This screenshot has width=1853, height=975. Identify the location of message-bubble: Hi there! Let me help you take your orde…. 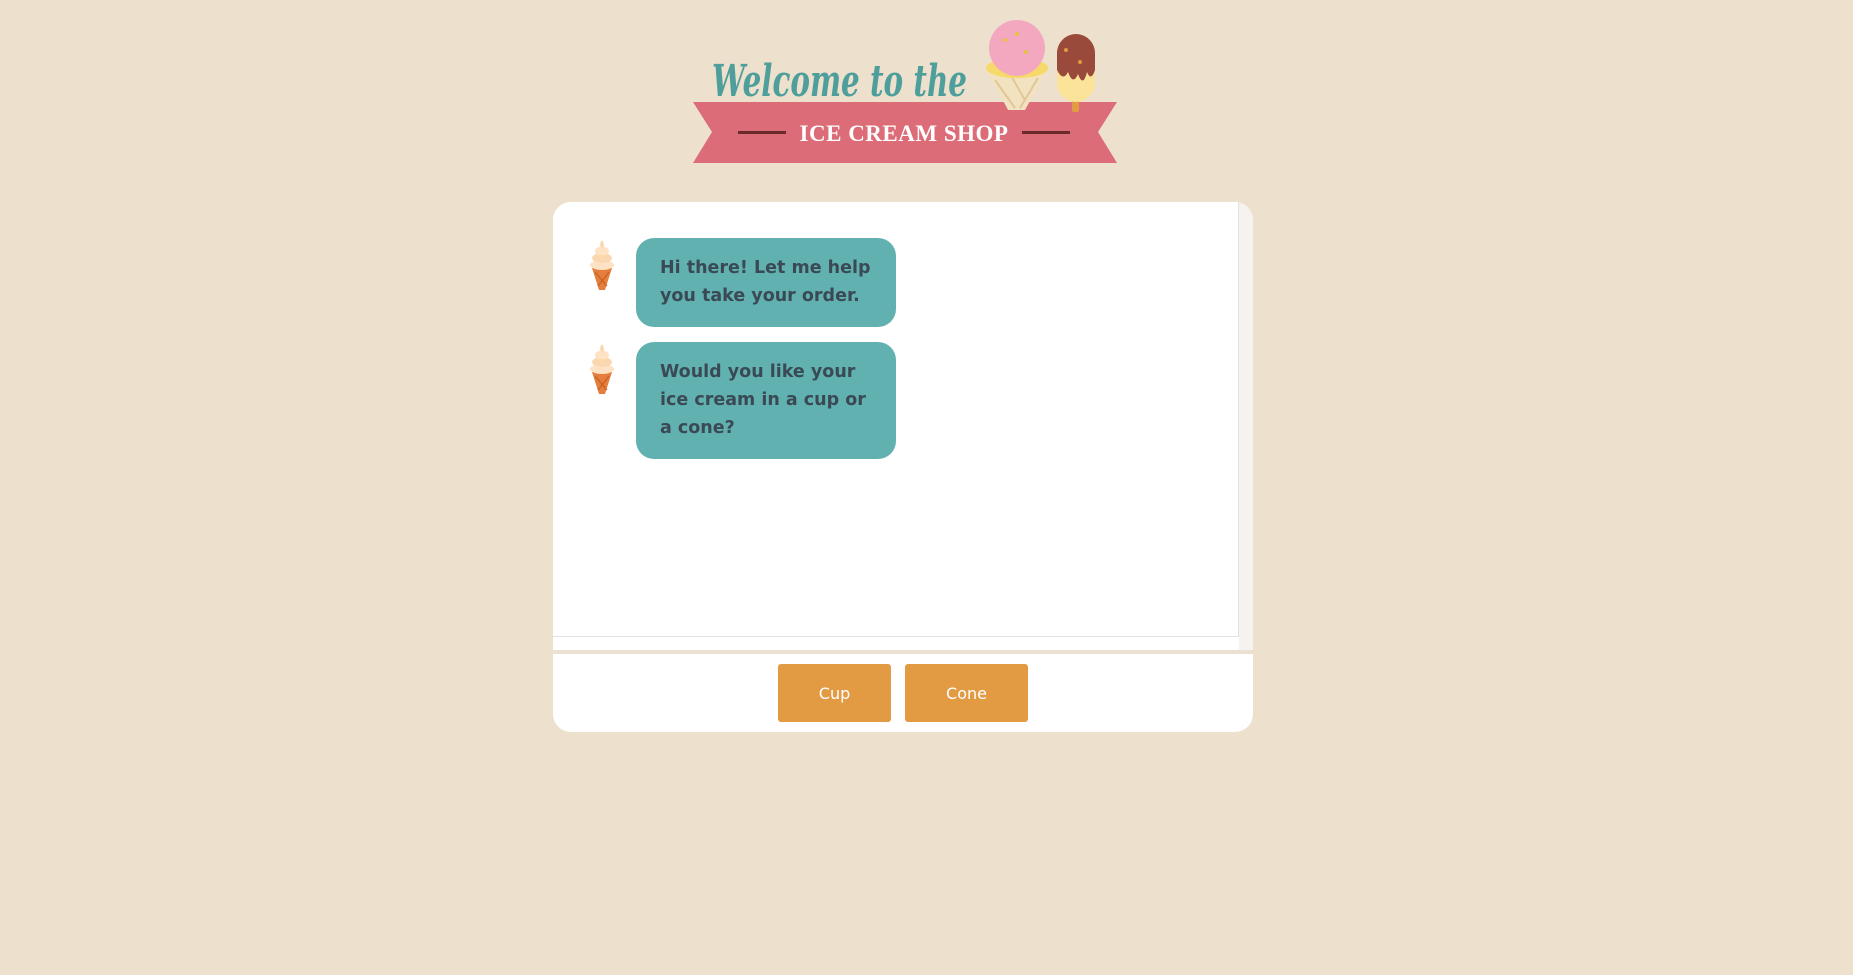
(766, 282).